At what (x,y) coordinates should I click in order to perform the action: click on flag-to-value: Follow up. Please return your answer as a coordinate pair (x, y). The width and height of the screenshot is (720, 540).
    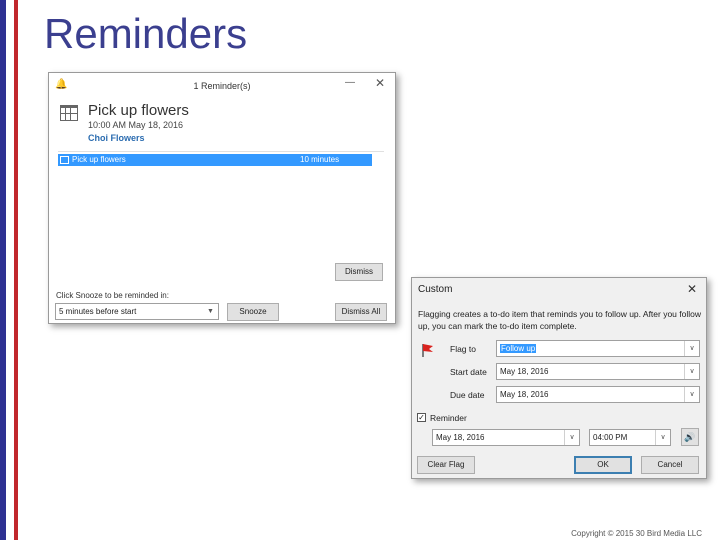
    Looking at the image, I should click on (518, 348).